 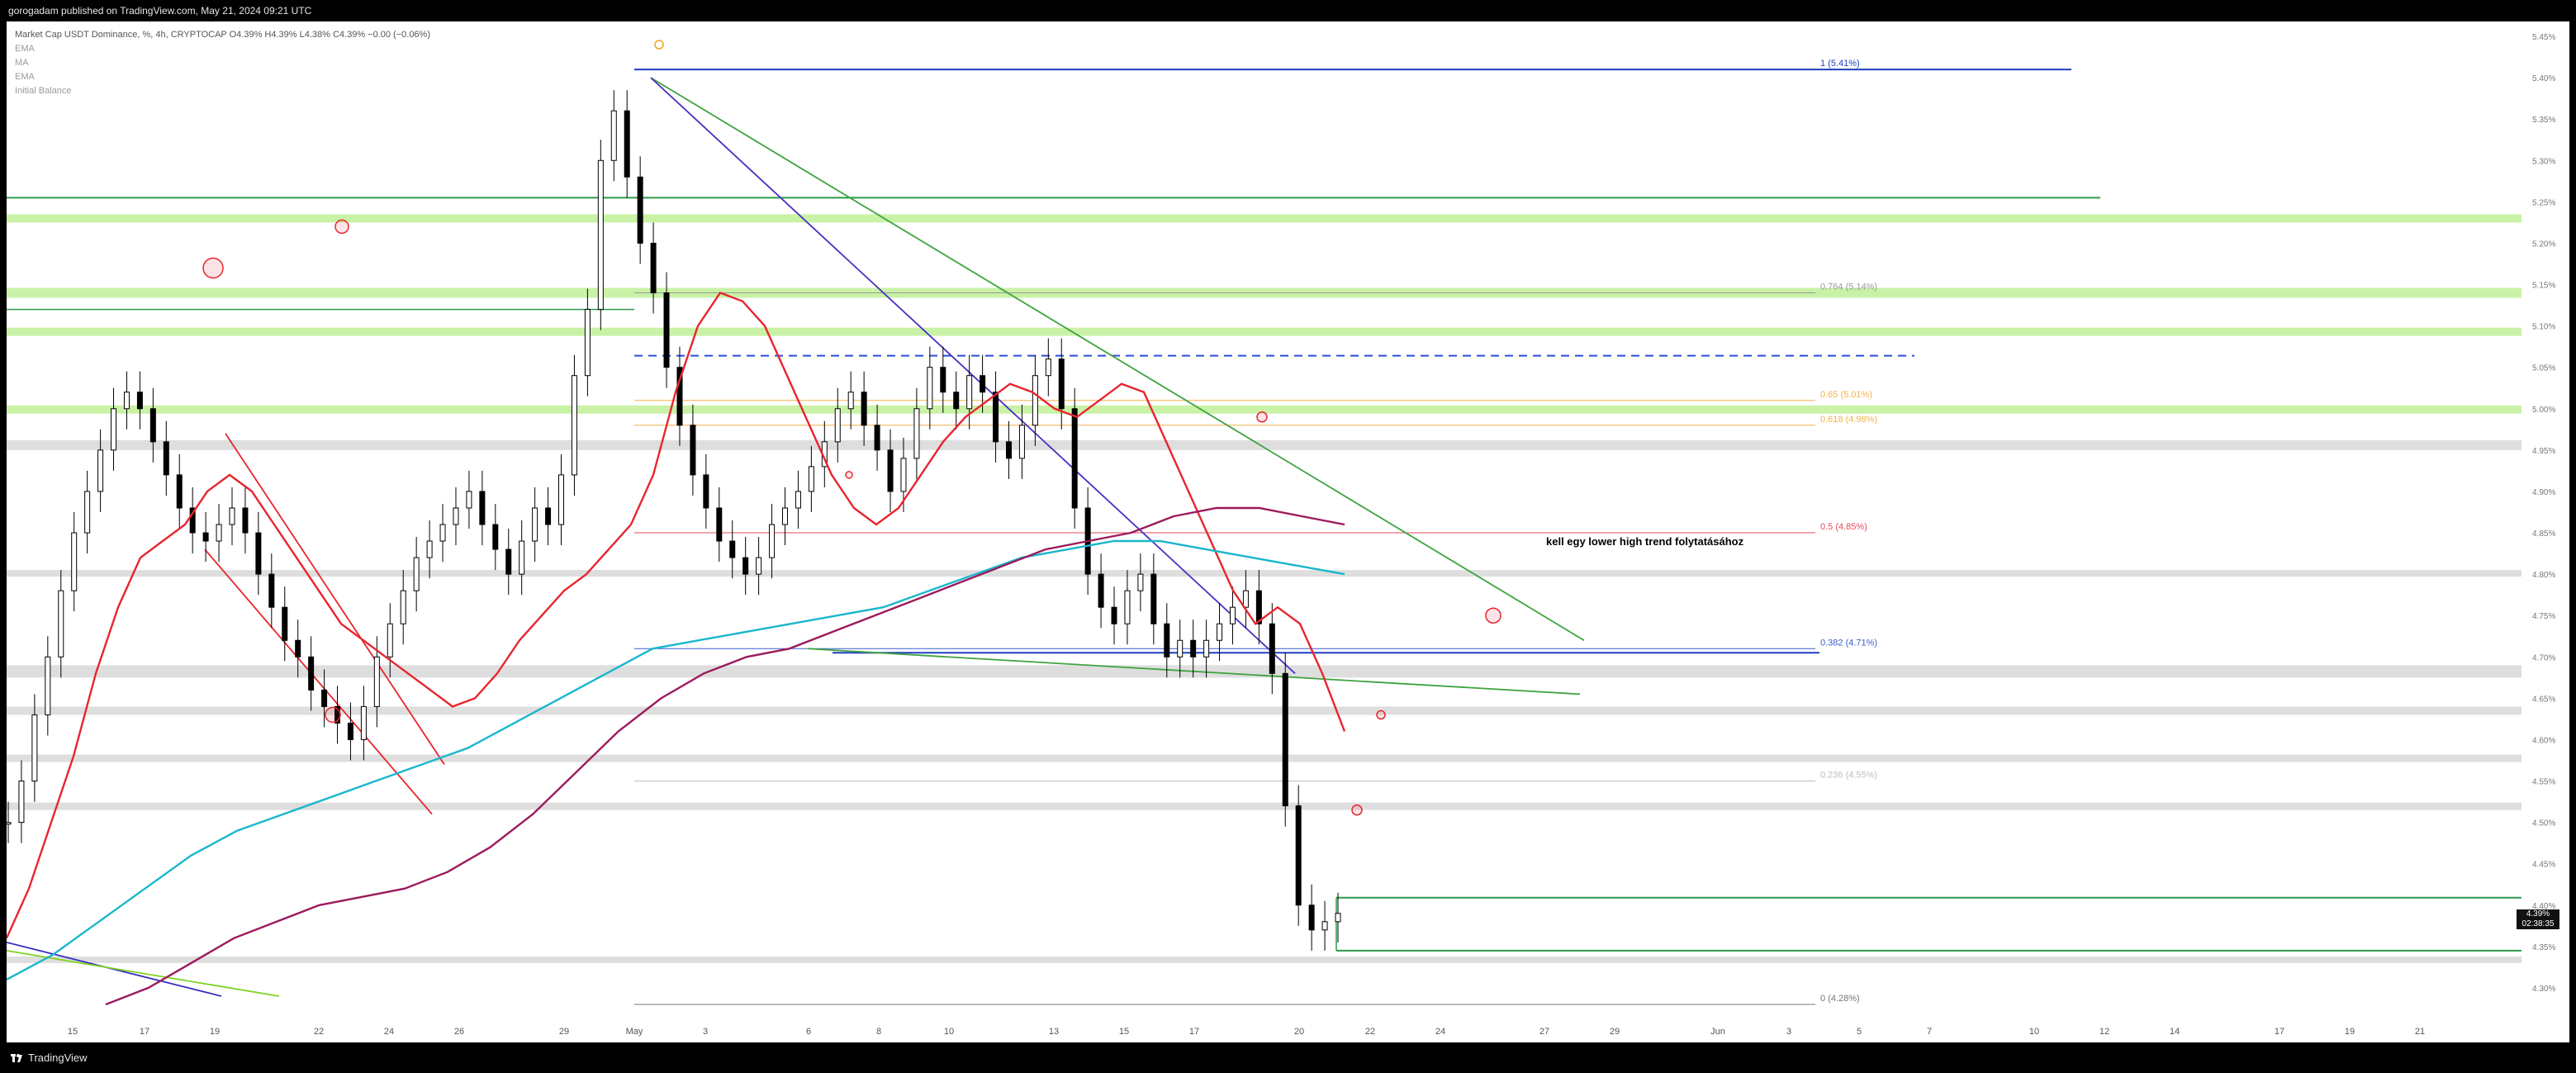 I want to click on y-tick-label: 5.45%, so click(x=2543, y=37).